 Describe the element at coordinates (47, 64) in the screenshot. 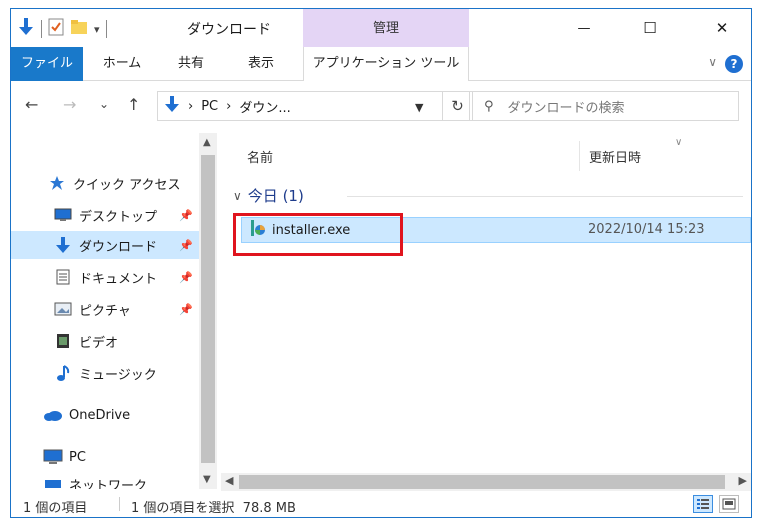

I see `tab-file: ファイル` at that location.